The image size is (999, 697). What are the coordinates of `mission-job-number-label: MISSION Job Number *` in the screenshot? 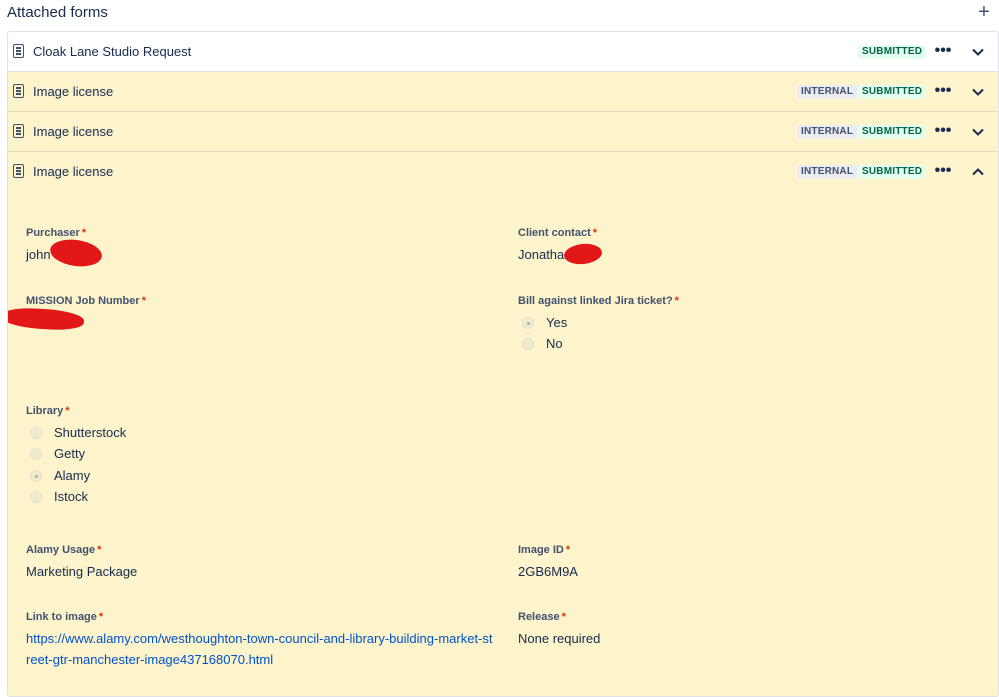 It's located at (86, 301).